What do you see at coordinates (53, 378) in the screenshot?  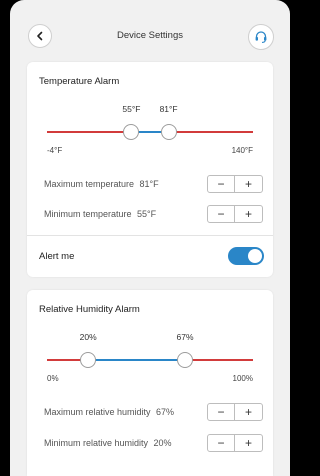 I see `range-min-label: 0%` at bounding box center [53, 378].